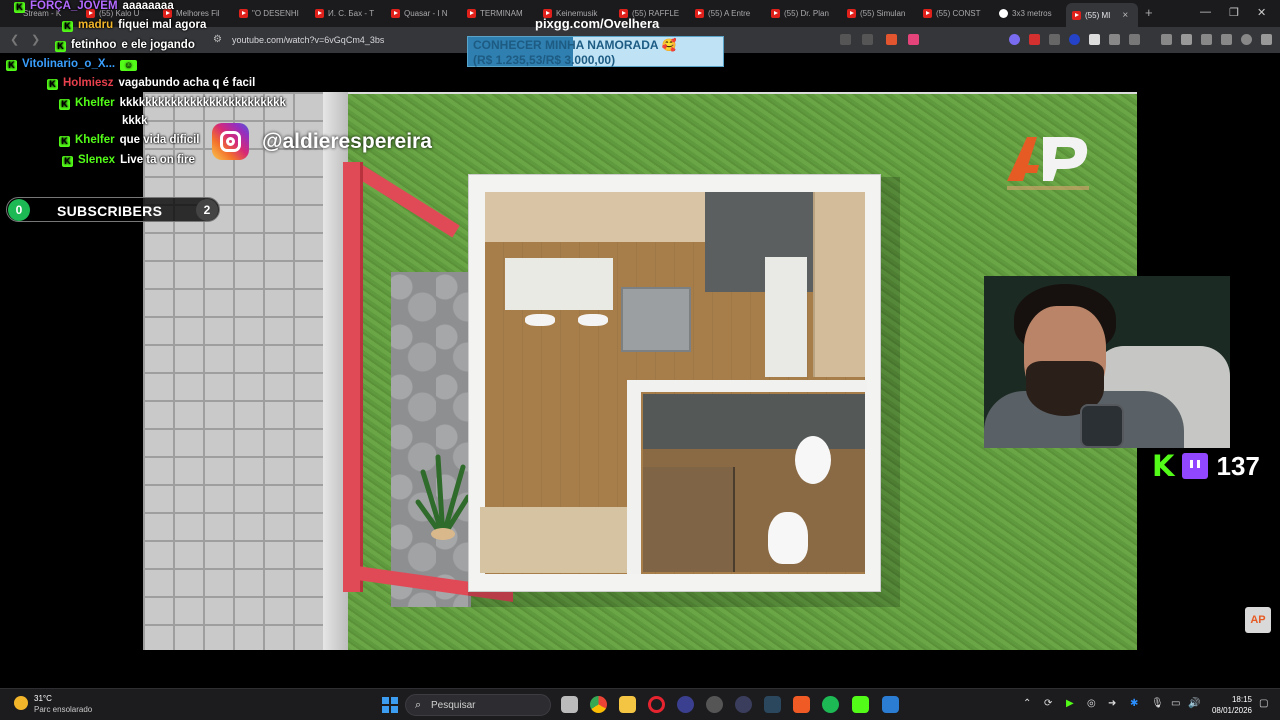 The width and height of the screenshot is (1280, 720). What do you see at coordinates (217, 39) in the screenshot?
I see `site-info-icon: ⚙` at bounding box center [217, 39].